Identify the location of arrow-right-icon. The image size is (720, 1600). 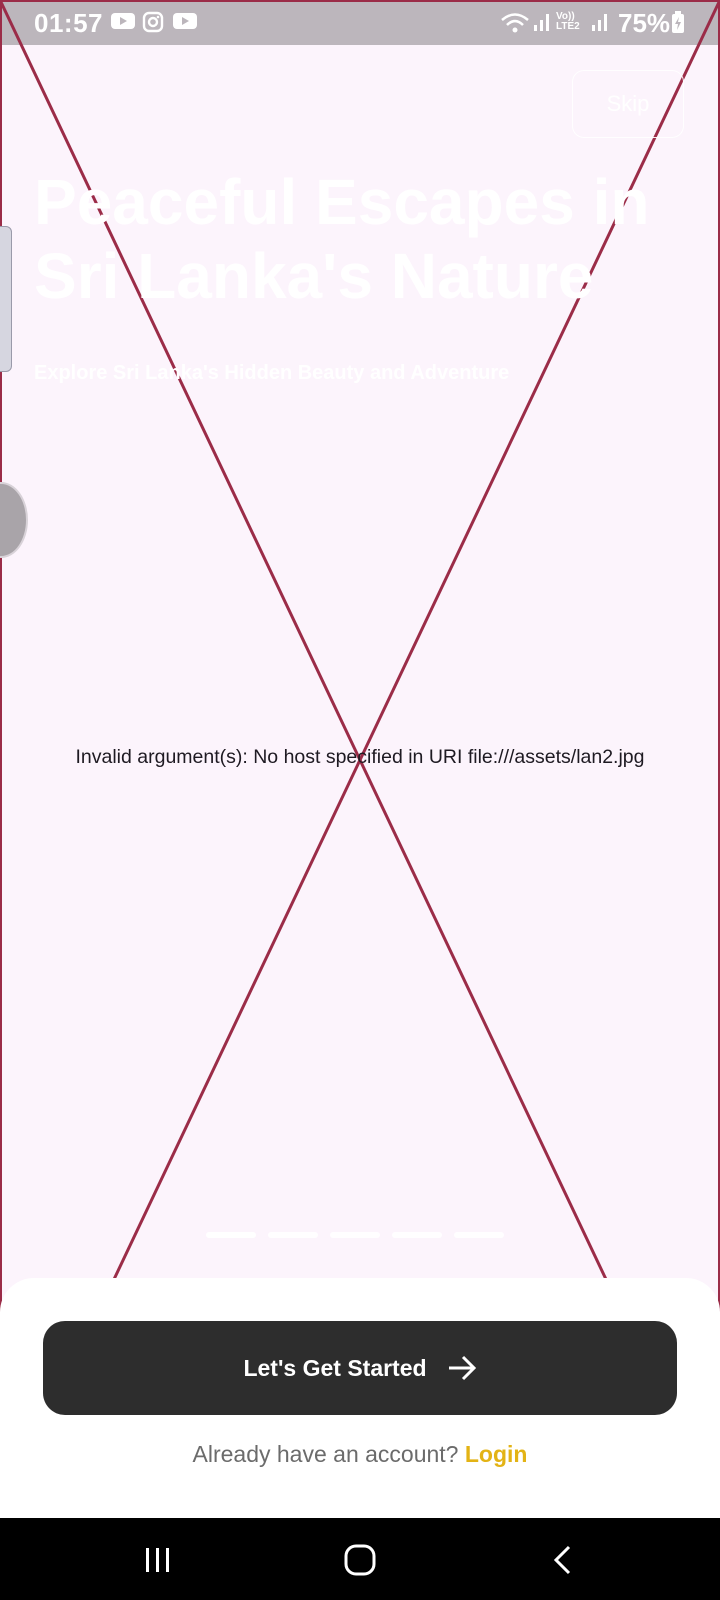
(462, 1368).